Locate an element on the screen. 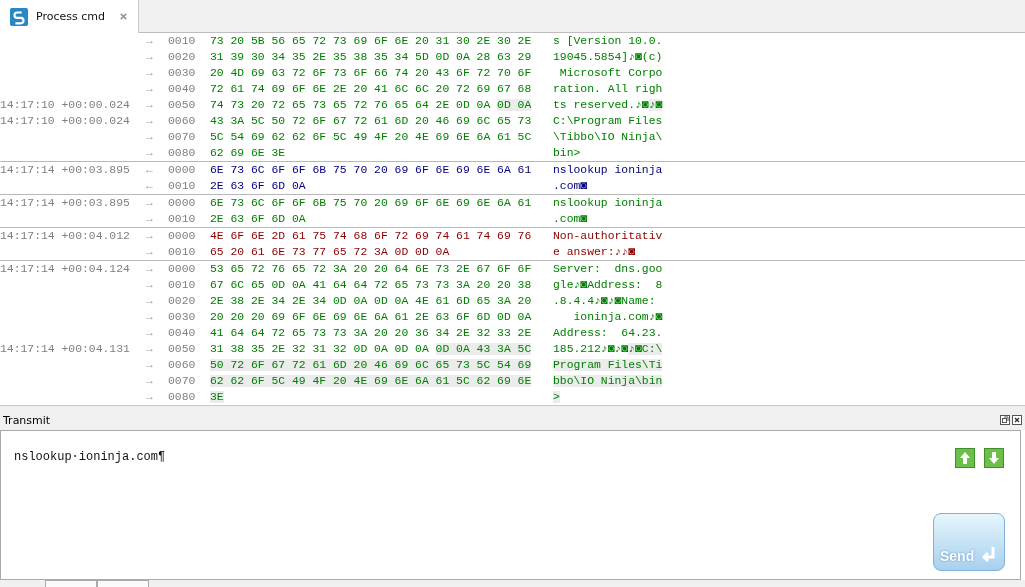 This screenshot has height=587, width=1025. hex-bytes: 3E is located at coordinates (217, 397).